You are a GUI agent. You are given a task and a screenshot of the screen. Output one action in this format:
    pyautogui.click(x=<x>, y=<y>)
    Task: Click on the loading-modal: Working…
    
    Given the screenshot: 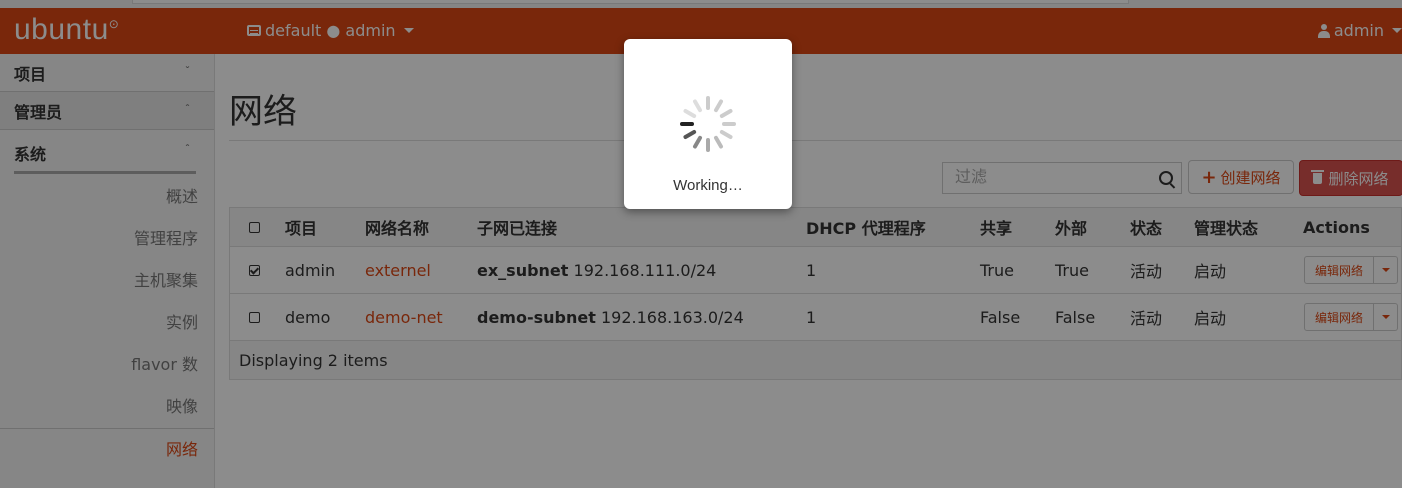 What is the action you would take?
    pyautogui.click(x=708, y=124)
    